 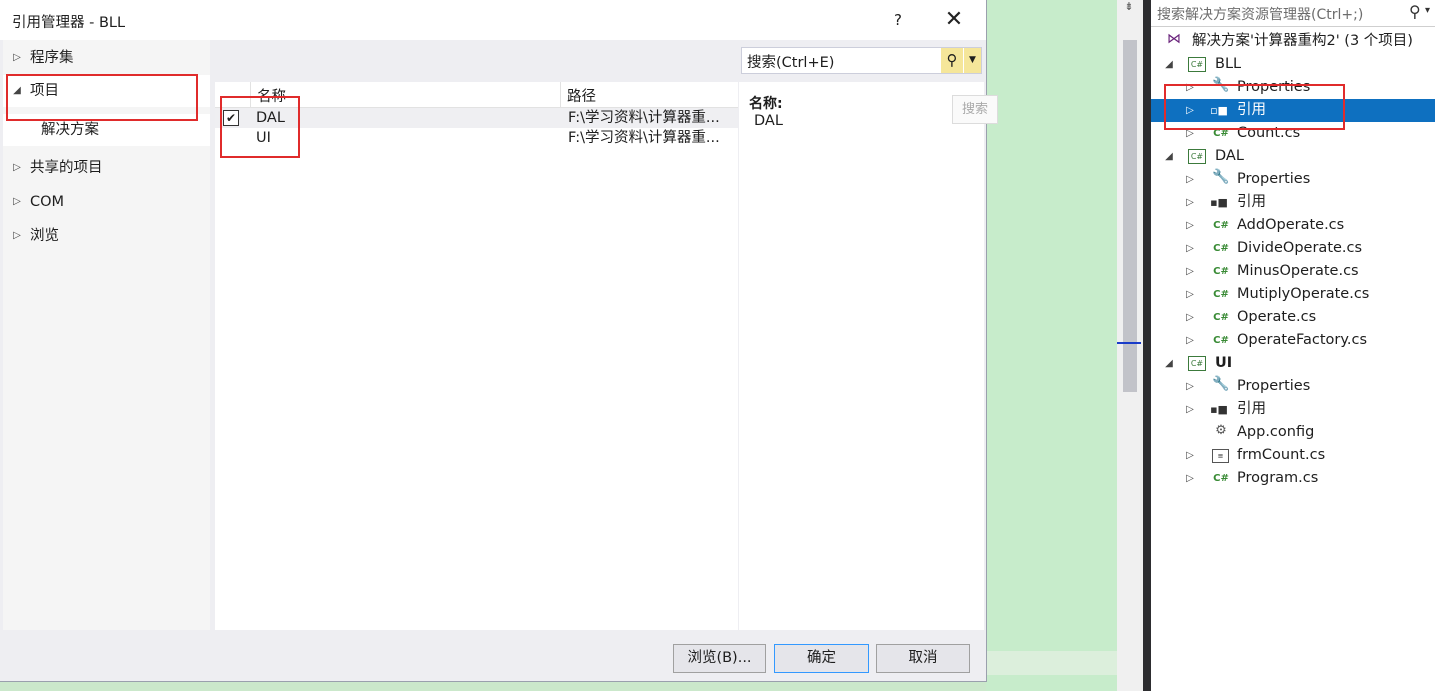 What do you see at coordinates (106, 335) in the screenshot?
I see `category-nav: ▷ 程序集 ◢ 项目 解决方案 ▷ 共享的项目 ▷ COM ▷ 浏览` at bounding box center [106, 335].